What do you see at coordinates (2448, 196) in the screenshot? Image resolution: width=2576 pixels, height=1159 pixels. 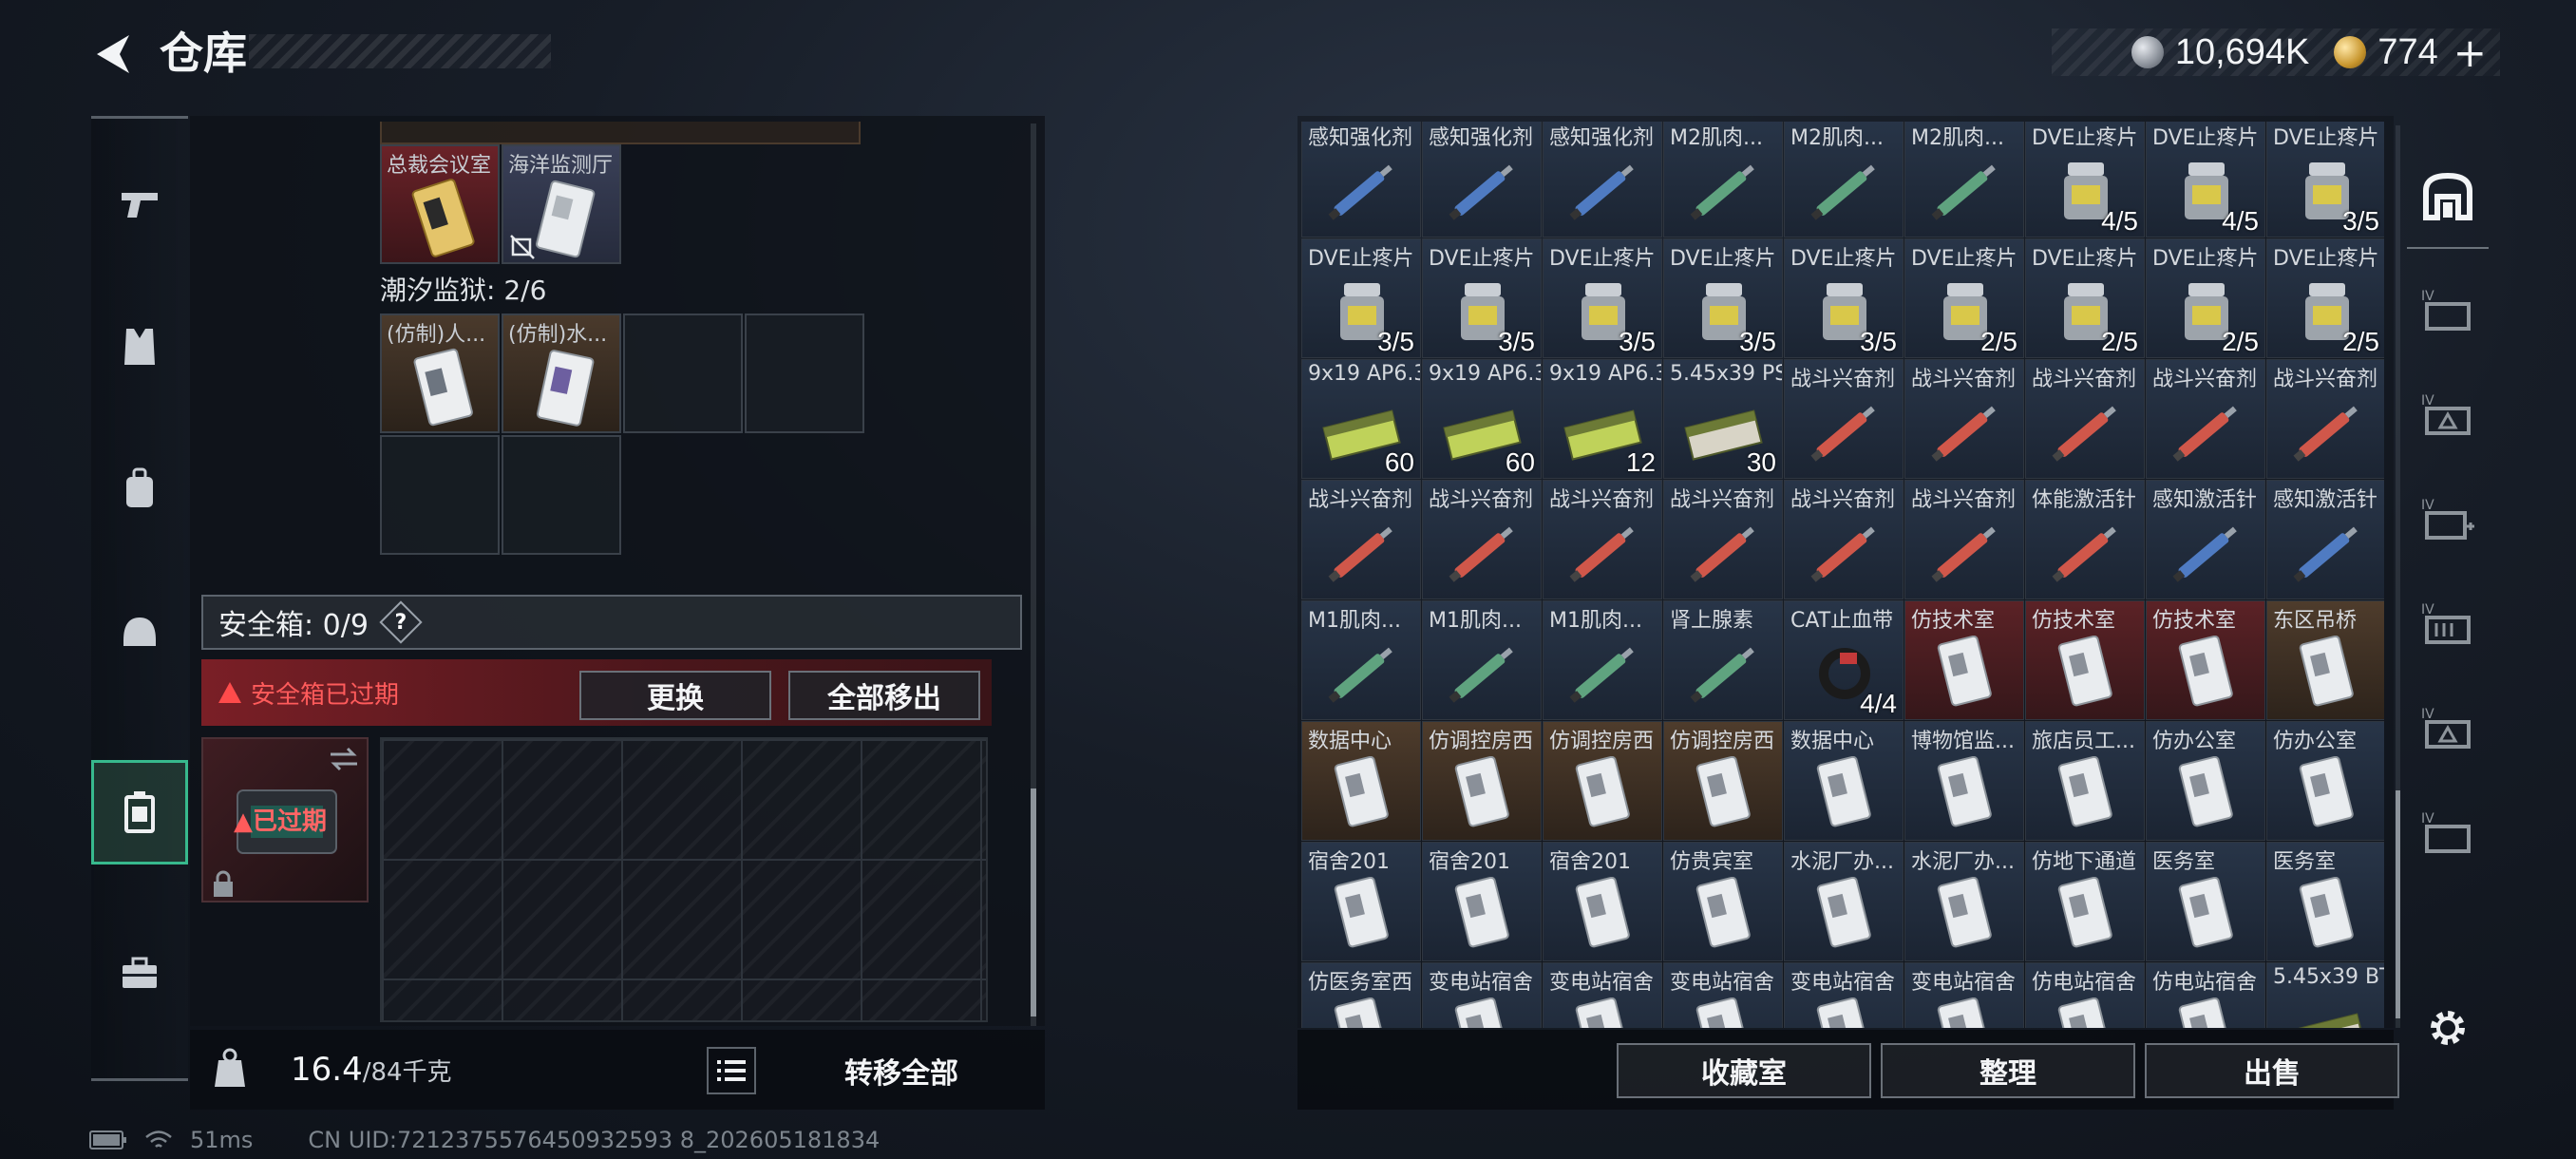 I see `tab-main-stash` at bounding box center [2448, 196].